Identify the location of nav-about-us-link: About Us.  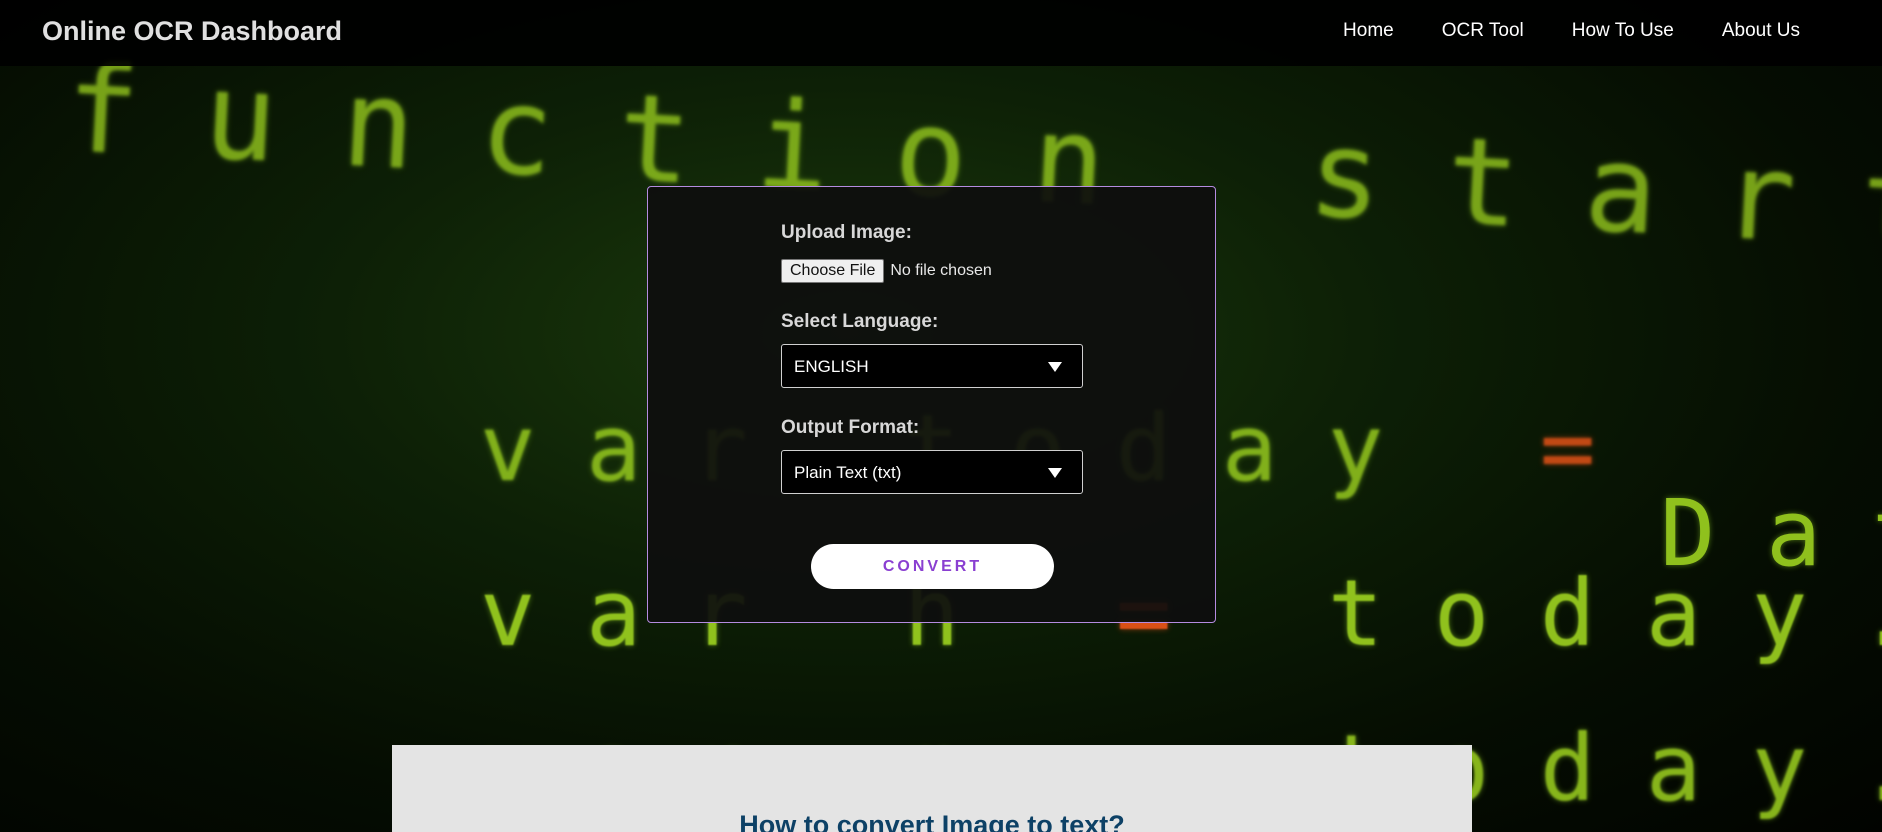
(1761, 31).